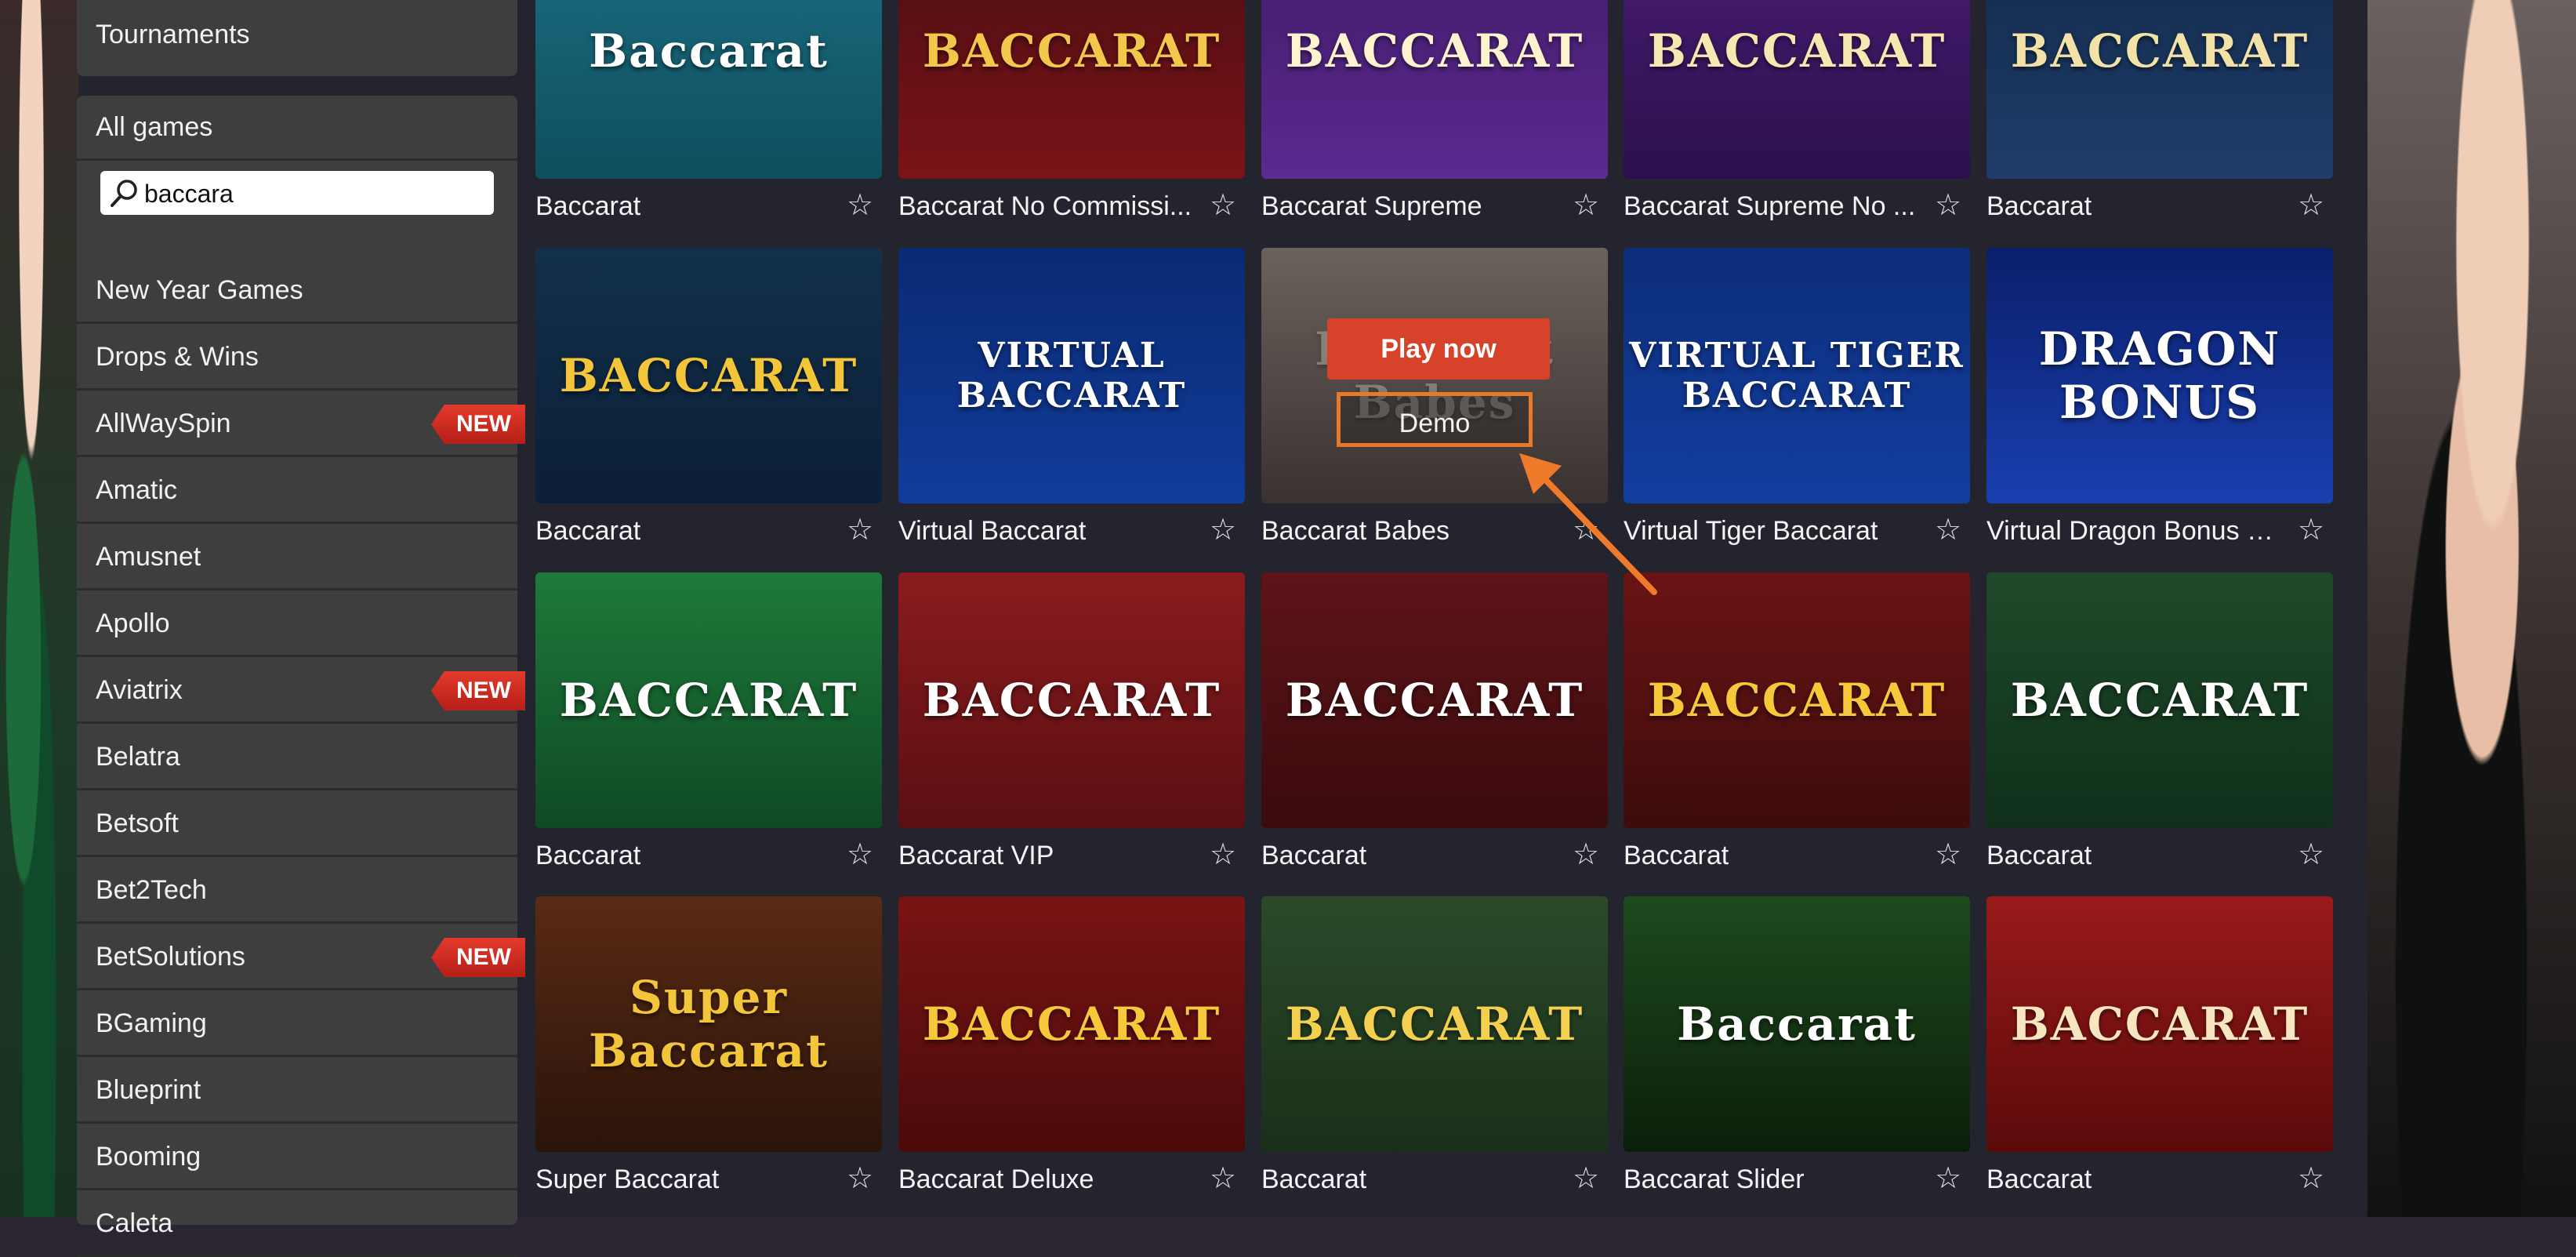  What do you see at coordinates (148, 1157) in the screenshot?
I see `sidebar-item-label: Booming` at bounding box center [148, 1157].